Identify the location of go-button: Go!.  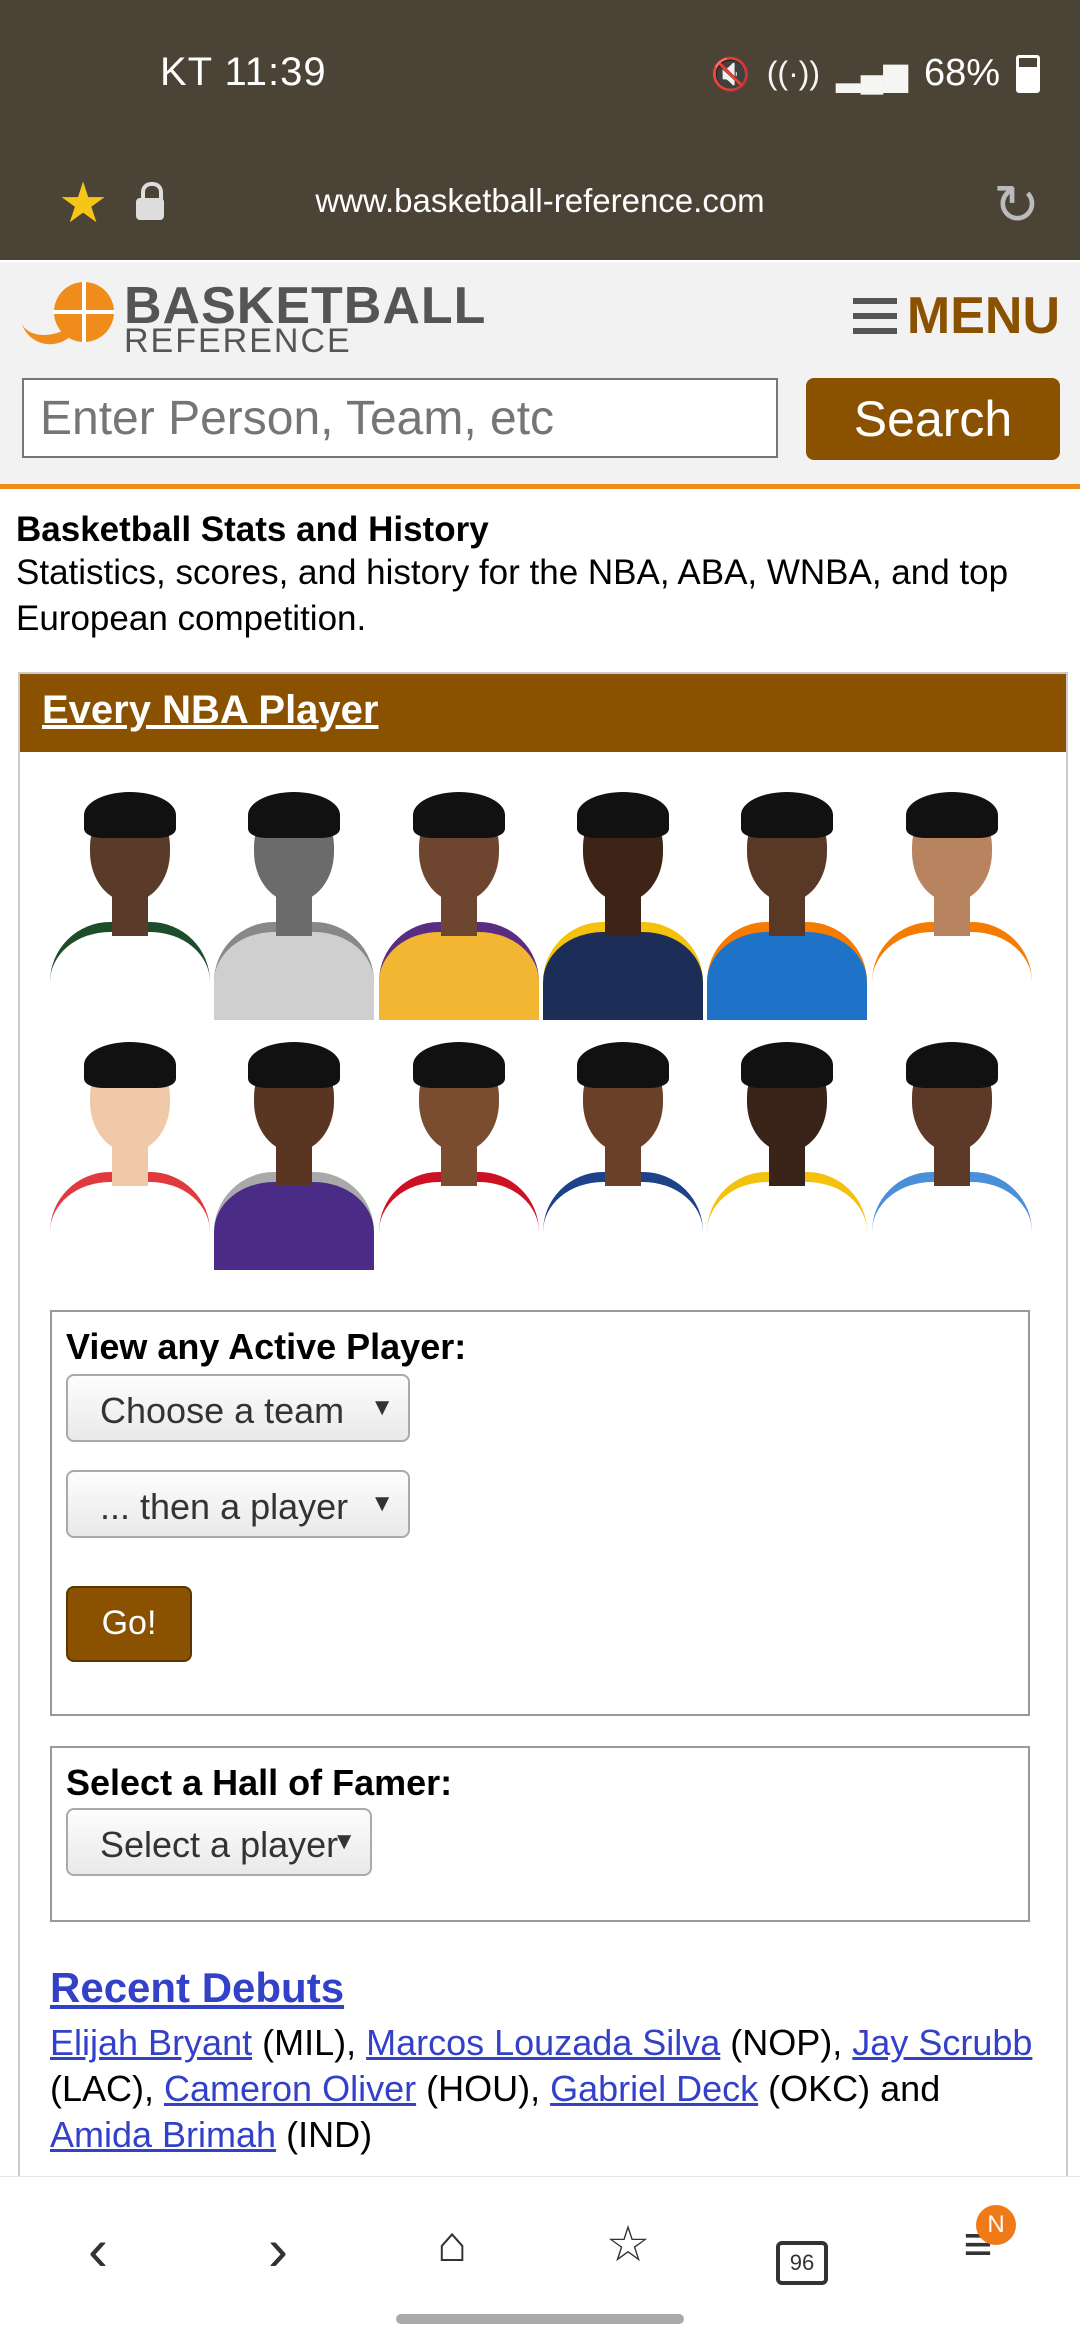
(129, 1624).